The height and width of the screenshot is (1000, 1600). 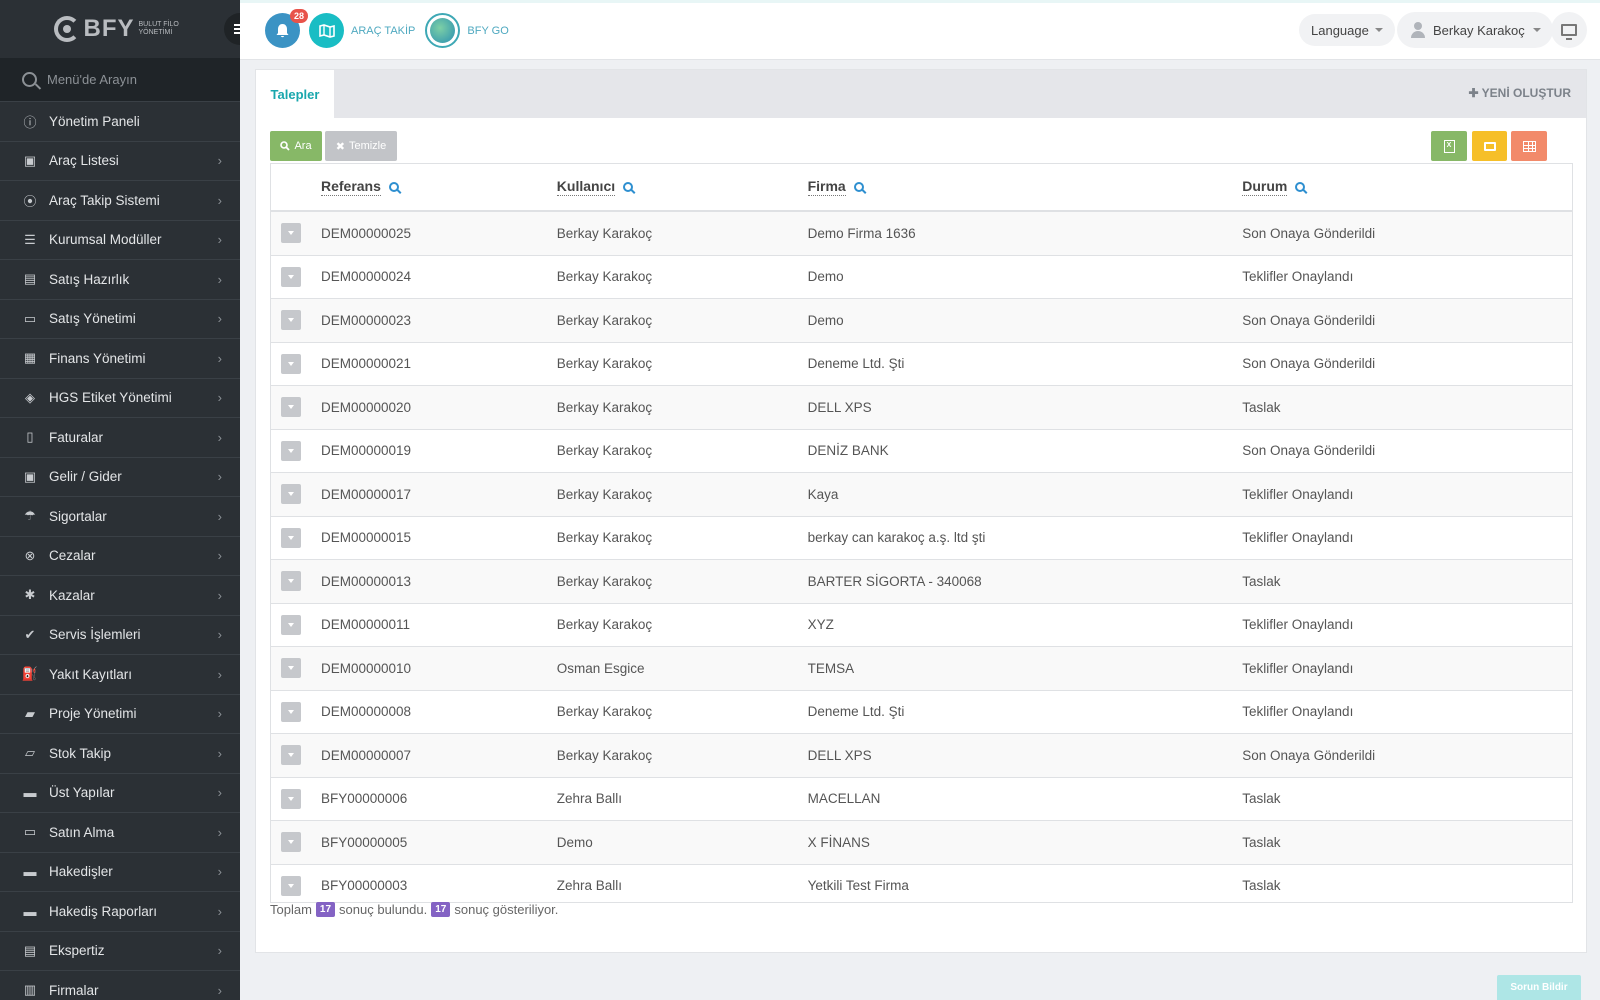 What do you see at coordinates (921, 843) in the screenshot?
I see `table-row: BFY00000005 Demo X FİNANS Taslak` at bounding box center [921, 843].